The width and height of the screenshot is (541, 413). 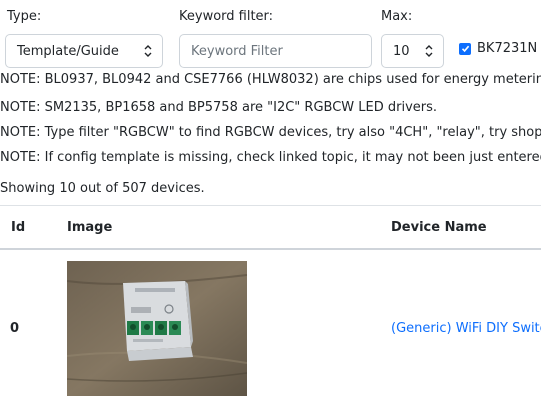 What do you see at coordinates (18, 227) in the screenshot?
I see `header-id: Id` at bounding box center [18, 227].